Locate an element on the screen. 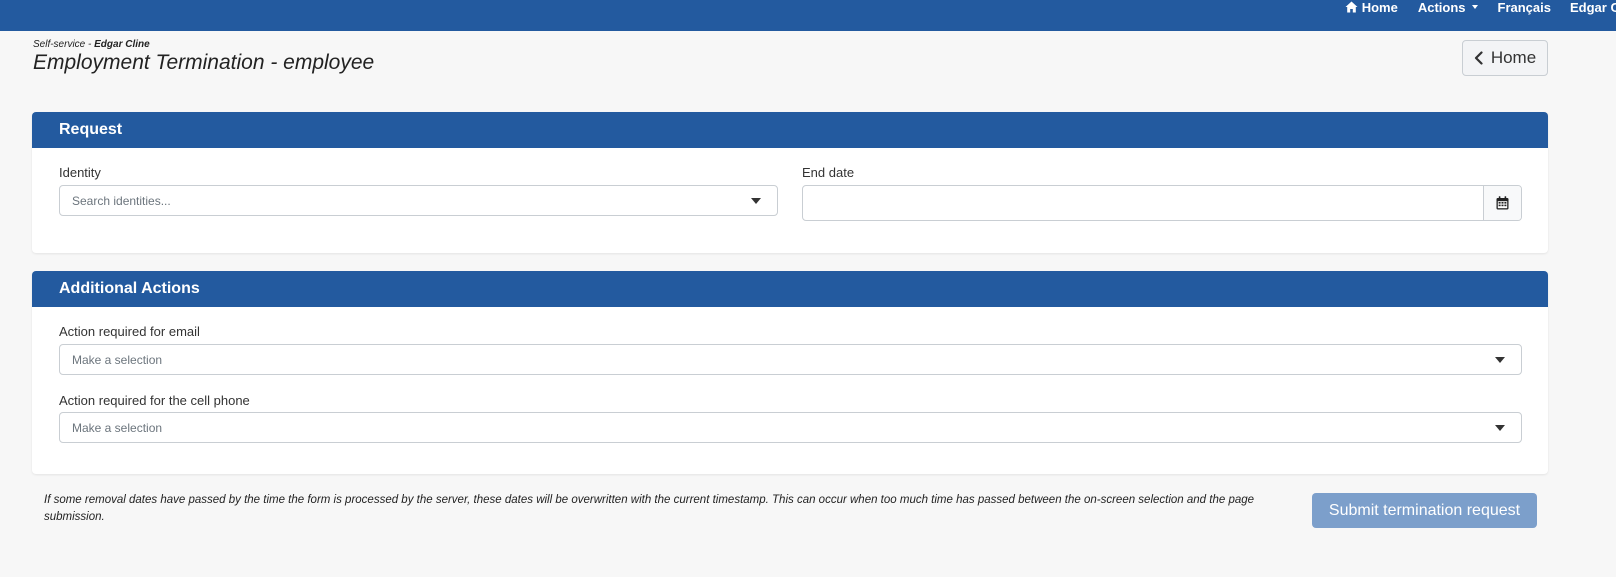  end-date-input is located at coordinates (1143, 203).